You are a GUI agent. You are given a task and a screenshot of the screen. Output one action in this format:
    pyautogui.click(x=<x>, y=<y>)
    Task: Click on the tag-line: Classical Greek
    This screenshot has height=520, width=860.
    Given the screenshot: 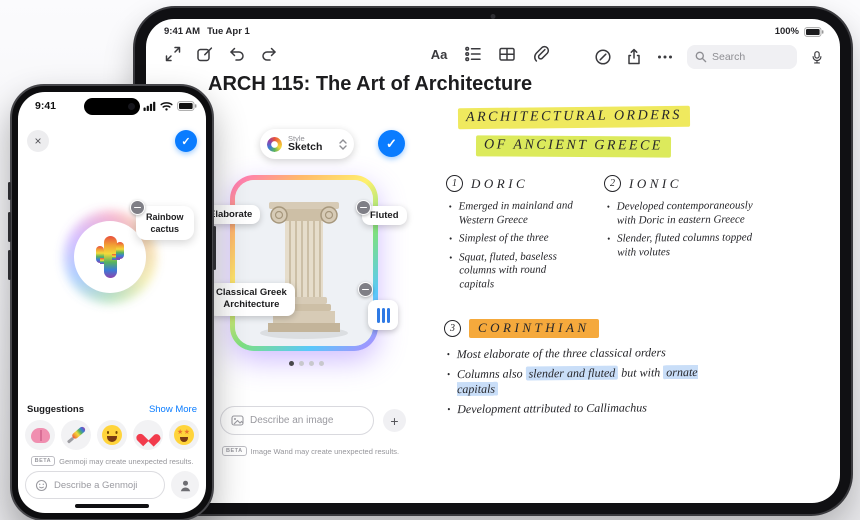 What is the action you would take?
    pyautogui.click(x=251, y=292)
    